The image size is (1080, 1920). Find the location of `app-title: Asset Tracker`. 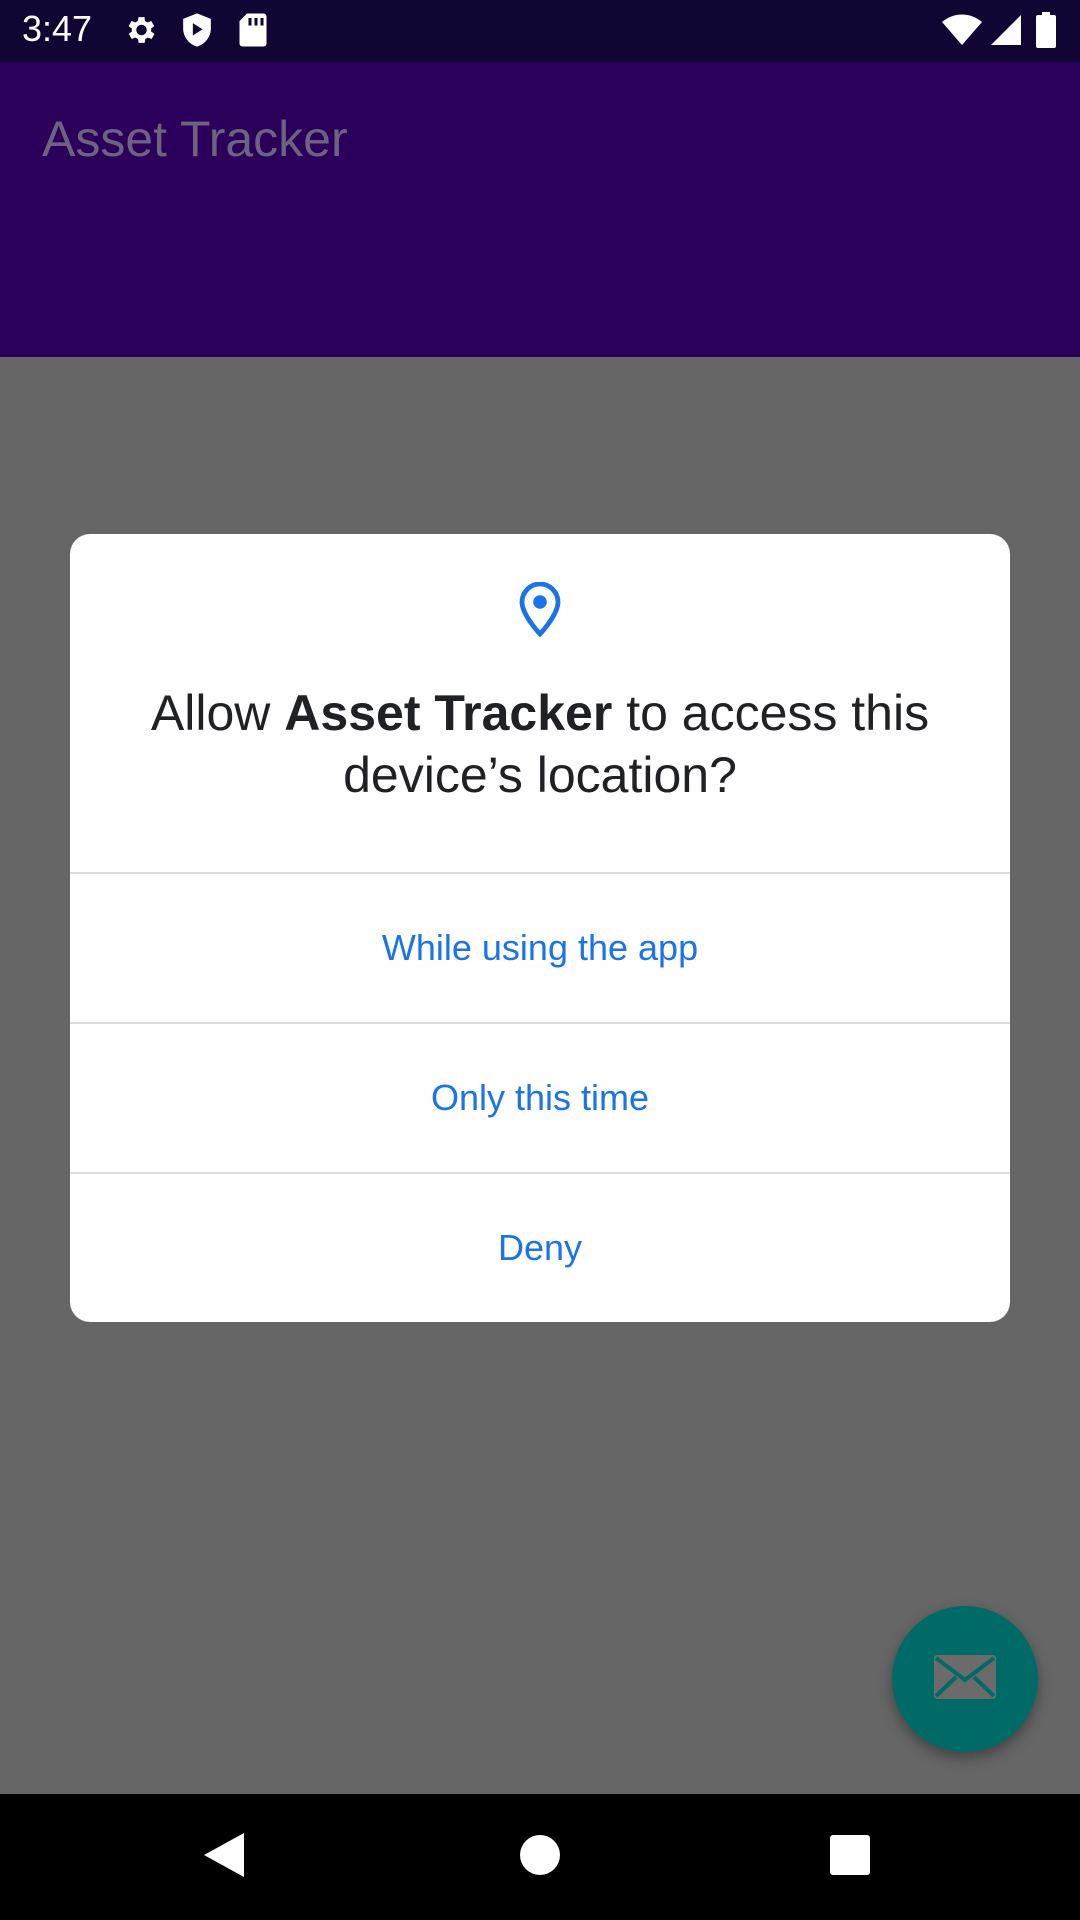

app-title: Asset Tracker is located at coordinates (195, 139).